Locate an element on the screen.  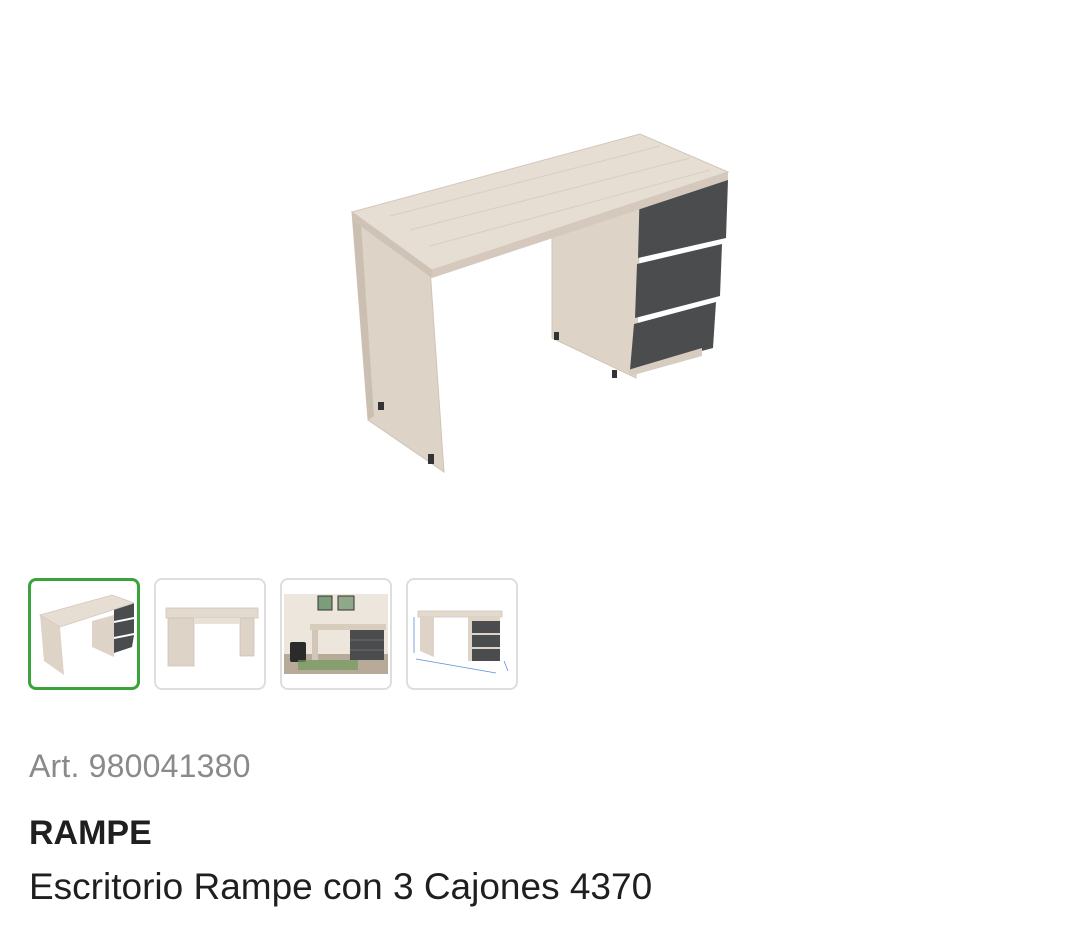
thumbnail-desk-room is located at coordinates (336, 634).